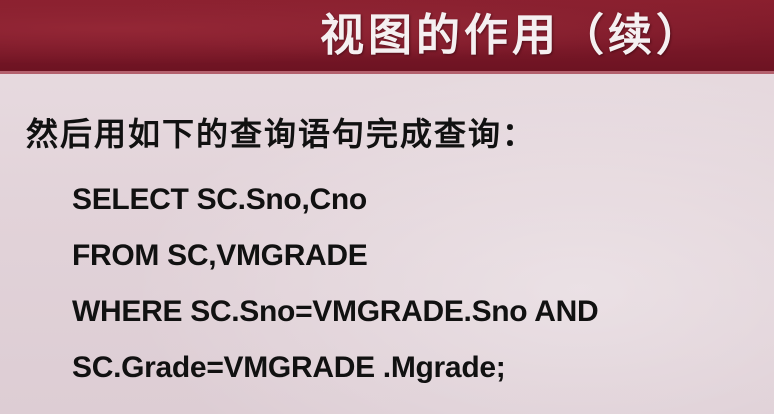 This screenshot has height=414, width=774. I want to click on slide-title: 视图的作用（续）, so click(512, 35).